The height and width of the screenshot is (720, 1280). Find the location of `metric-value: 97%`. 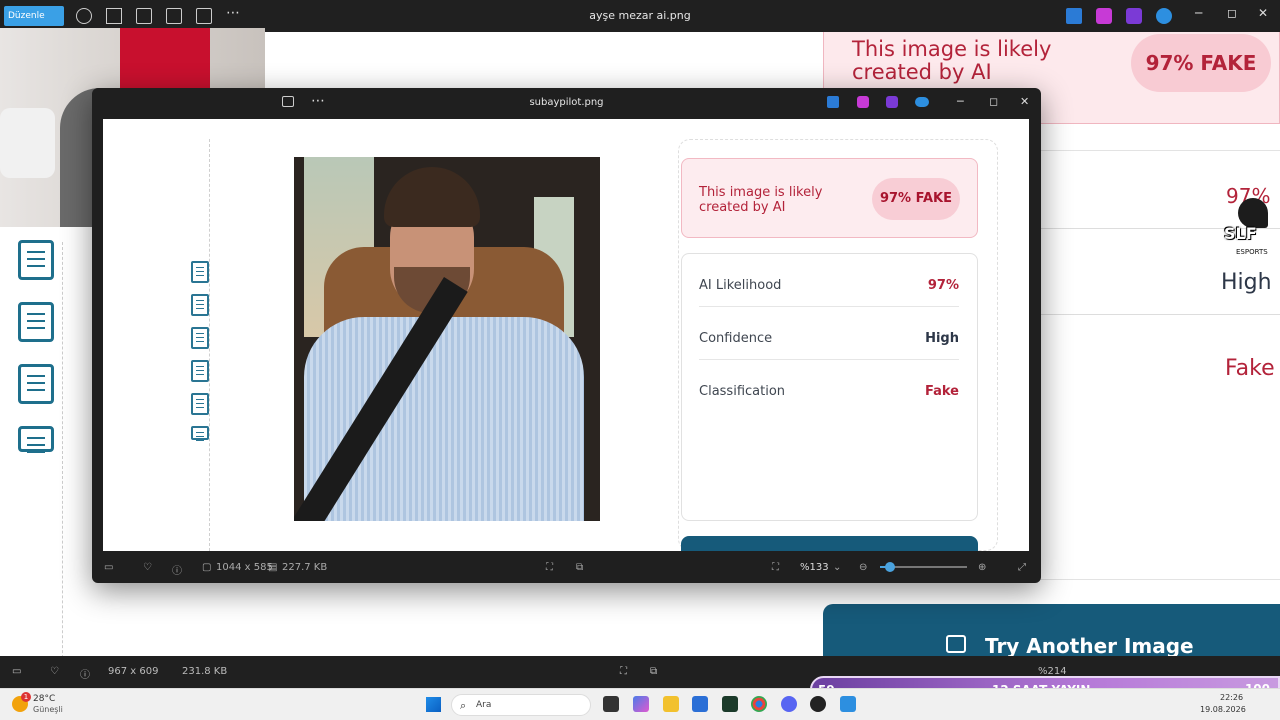

metric-value: 97% is located at coordinates (943, 285).